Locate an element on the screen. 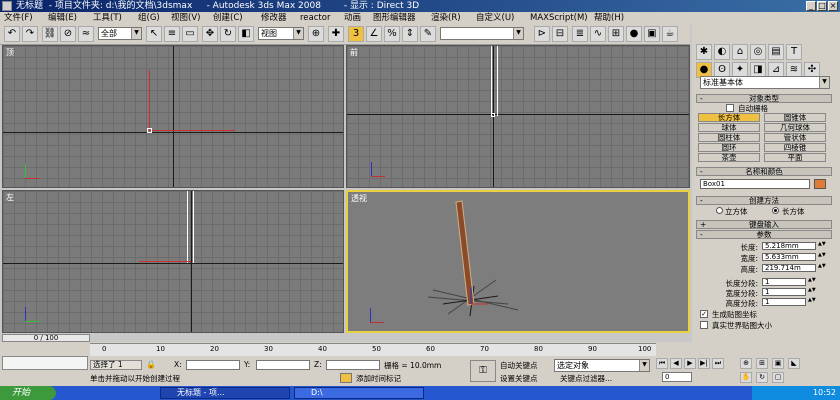 This screenshot has height=400, width=840. menu-reactor: reactor is located at coordinates (315, 18).